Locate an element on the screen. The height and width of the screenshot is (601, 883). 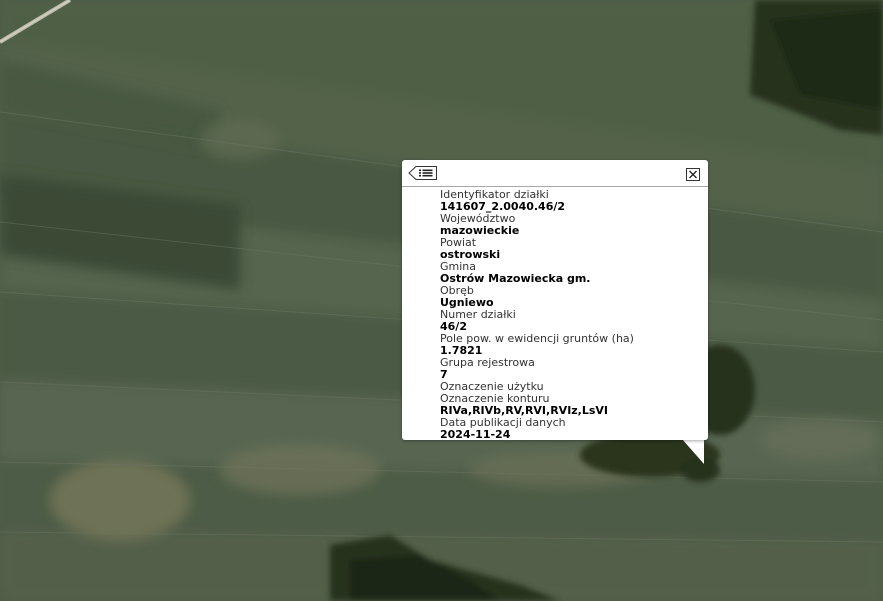
close-button is located at coordinates (693, 173).